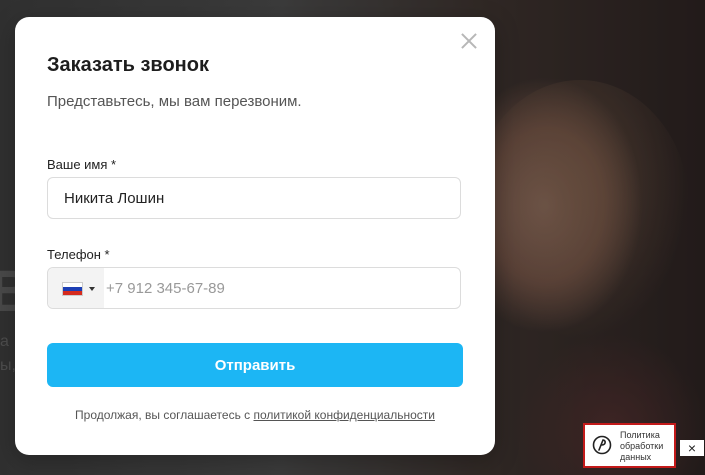 Image resolution: width=705 pixels, height=475 pixels. What do you see at coordinates (174, 101) in the screenshot?
I see `modal-subtitle: Представьтесь, мы вам перезвоним.` at bounding box center [174, 101].